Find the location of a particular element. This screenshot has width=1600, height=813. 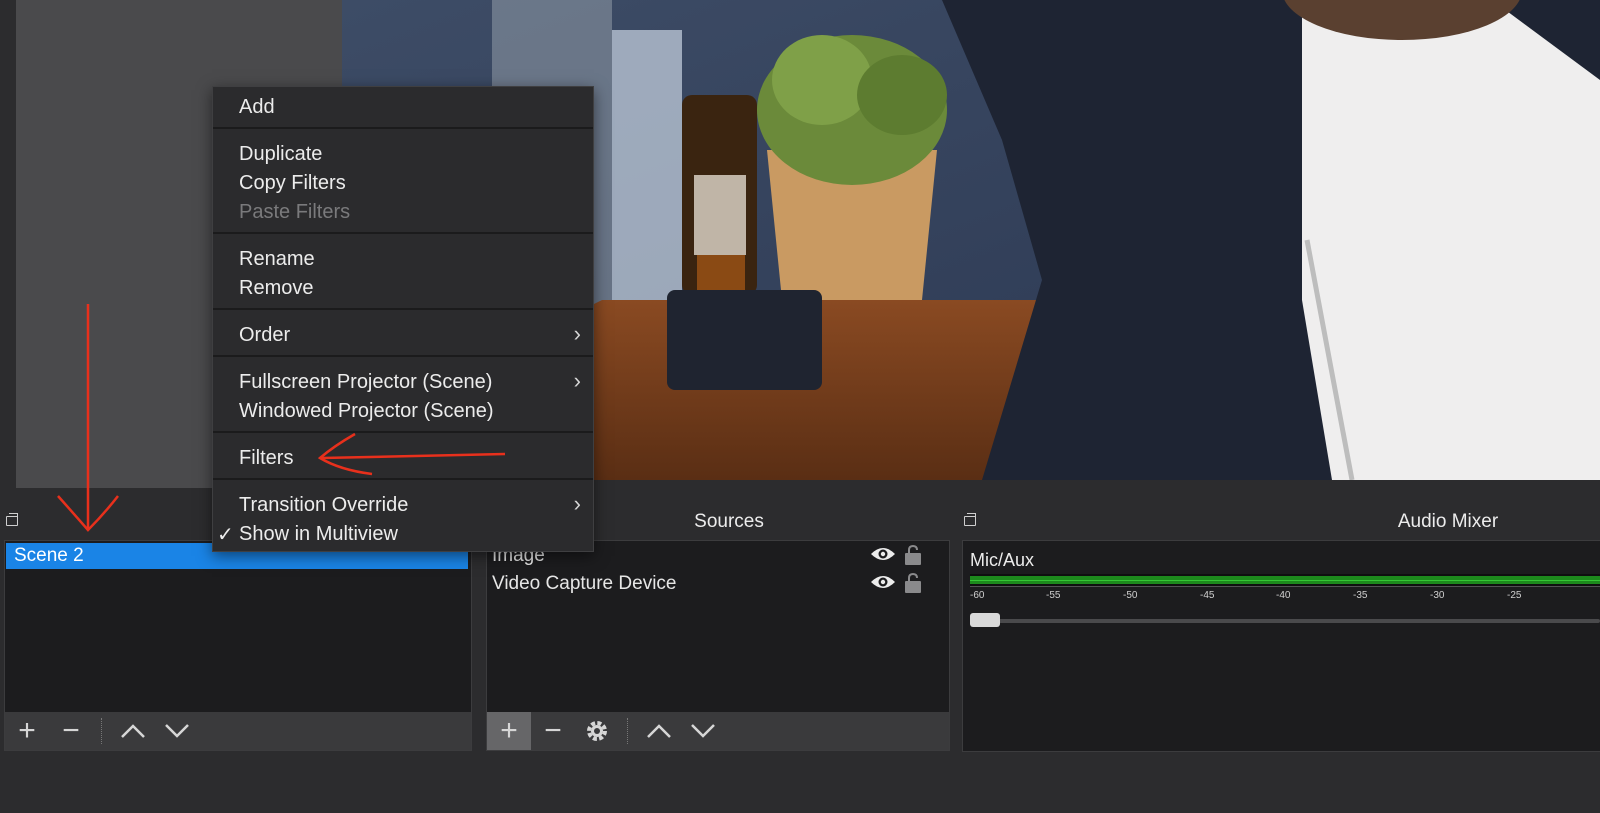

menu-item-transition-override: Transition Override is located at coordinates (323, 505).